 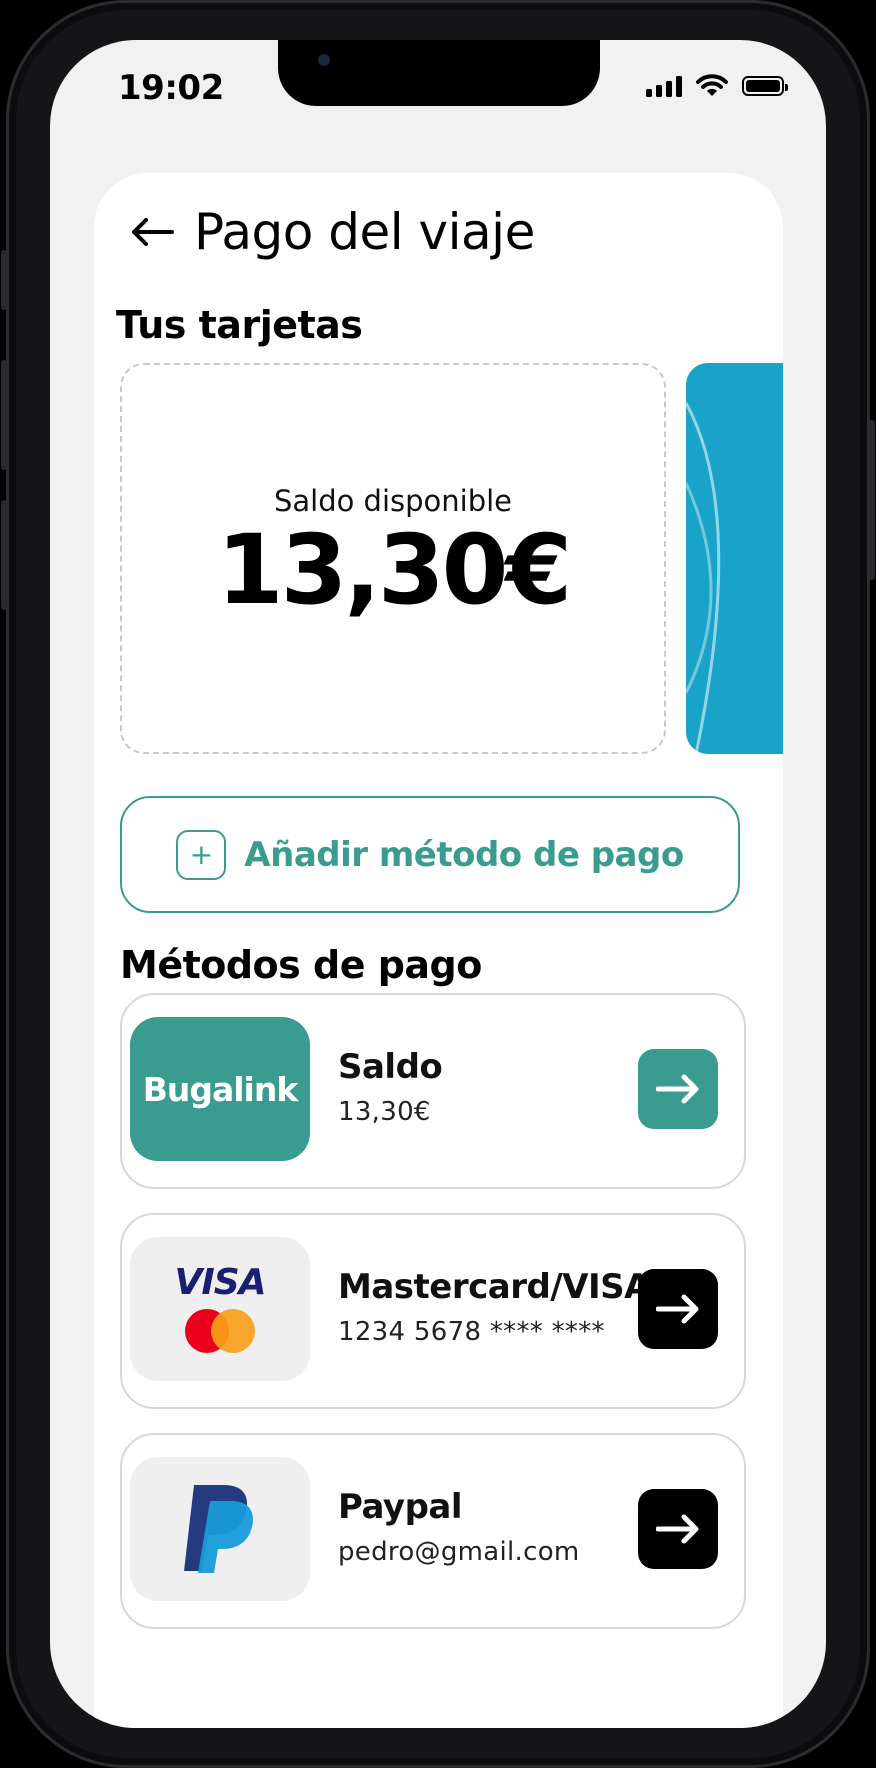 I want to click on method-name: Saldo, so click(x=390, y=1067).